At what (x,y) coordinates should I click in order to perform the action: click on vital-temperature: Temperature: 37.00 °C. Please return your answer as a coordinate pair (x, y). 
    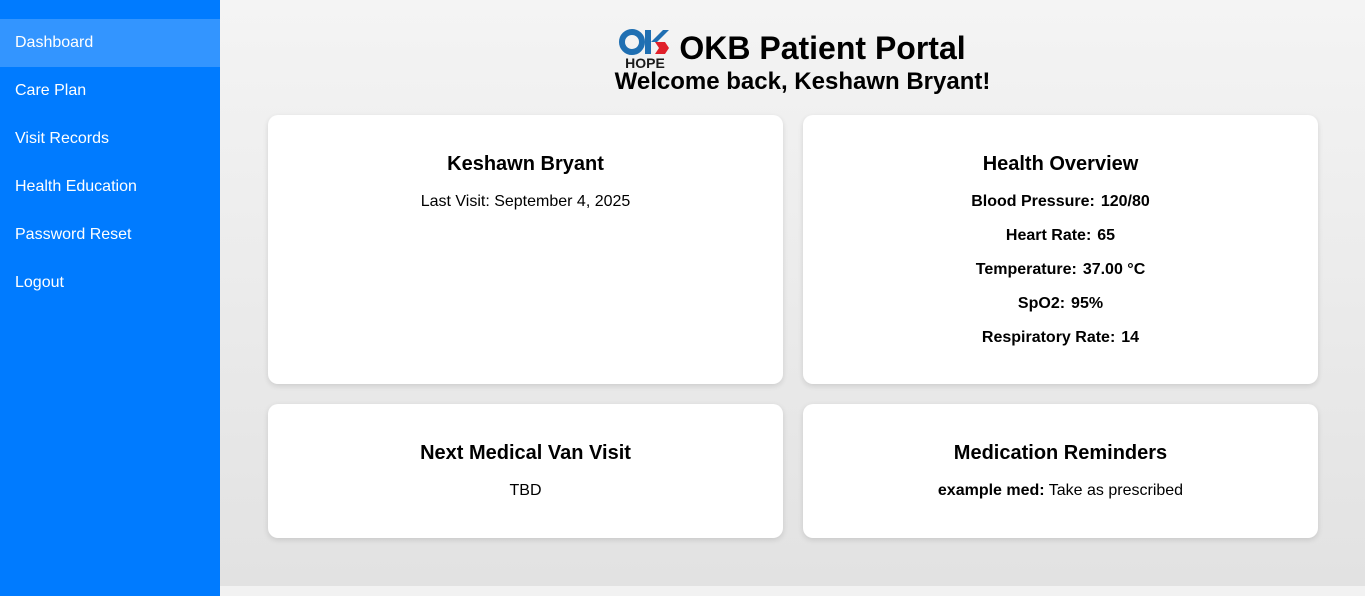
    Looking at the image, I should click on (1060, 270).